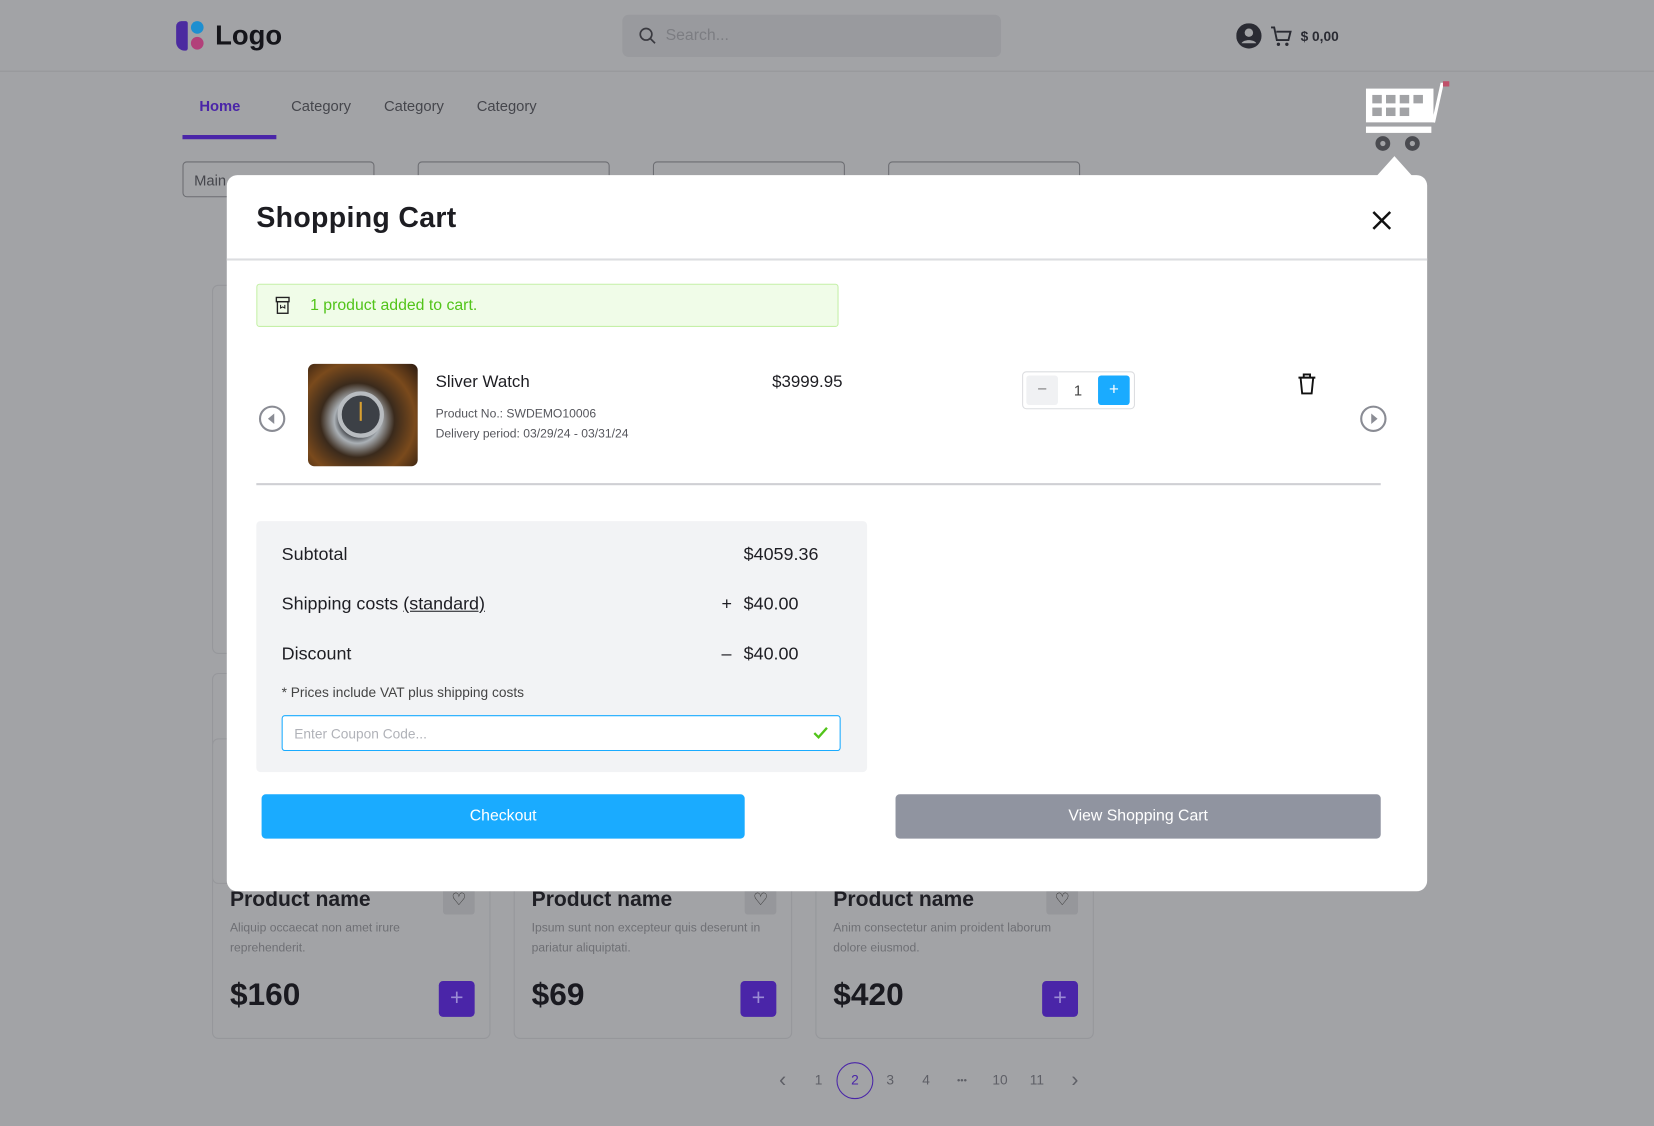 The height and width of the screenshot is (1126, 1654). What do you see at coordinates (316, 653) in the screenshot?
I see `discount-label: Discount` at bounding box center [316, 653].